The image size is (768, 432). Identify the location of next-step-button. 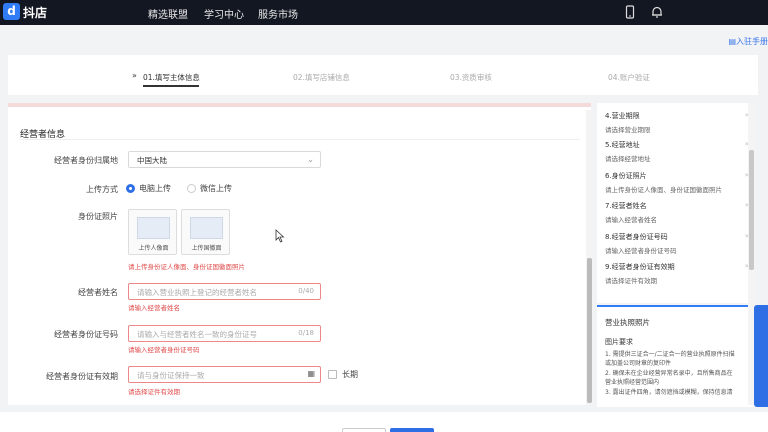
(412, 430).